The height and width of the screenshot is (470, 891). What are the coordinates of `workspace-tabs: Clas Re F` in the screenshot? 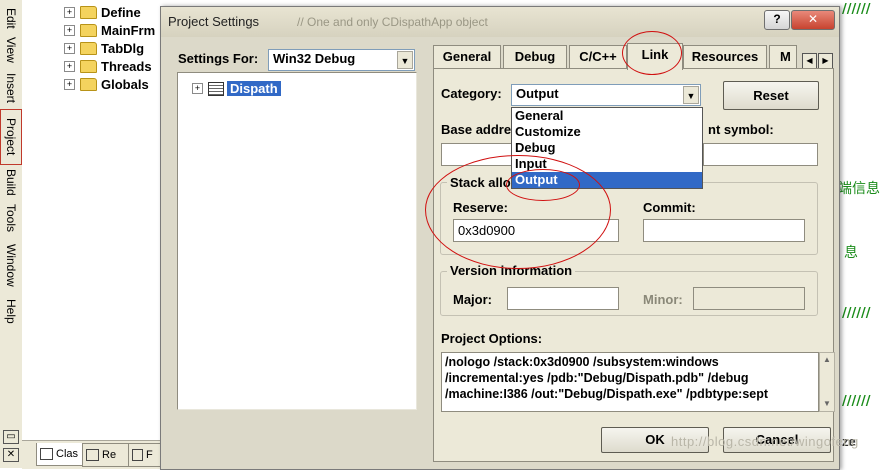 It's located at (94, 454).